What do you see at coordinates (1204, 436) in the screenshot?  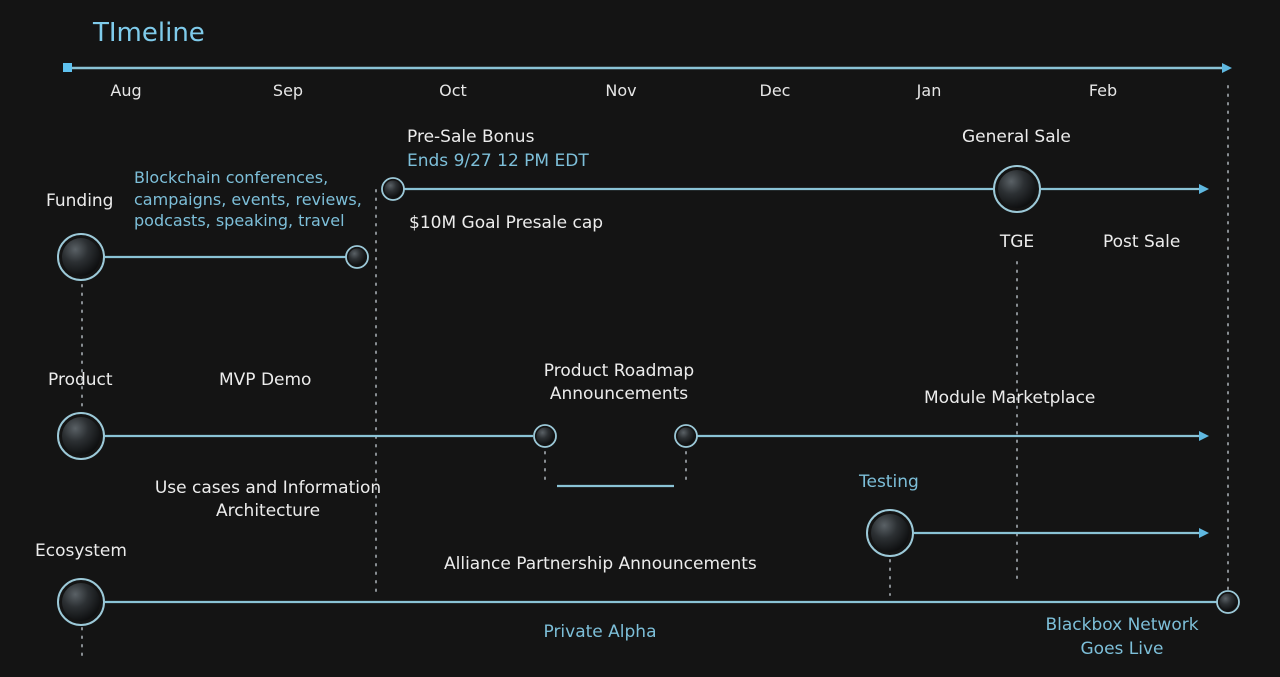 I see `module-marketplace-arrow-icon` at bounding box center [1204, 436].